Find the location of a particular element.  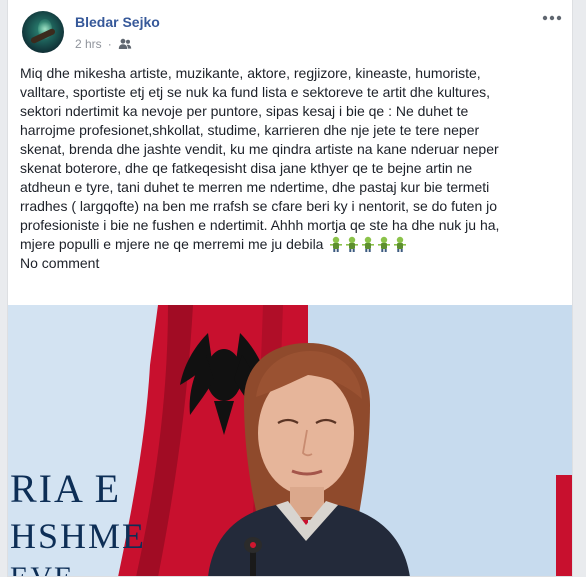

friends-icon is located at coordinates (125, 44).